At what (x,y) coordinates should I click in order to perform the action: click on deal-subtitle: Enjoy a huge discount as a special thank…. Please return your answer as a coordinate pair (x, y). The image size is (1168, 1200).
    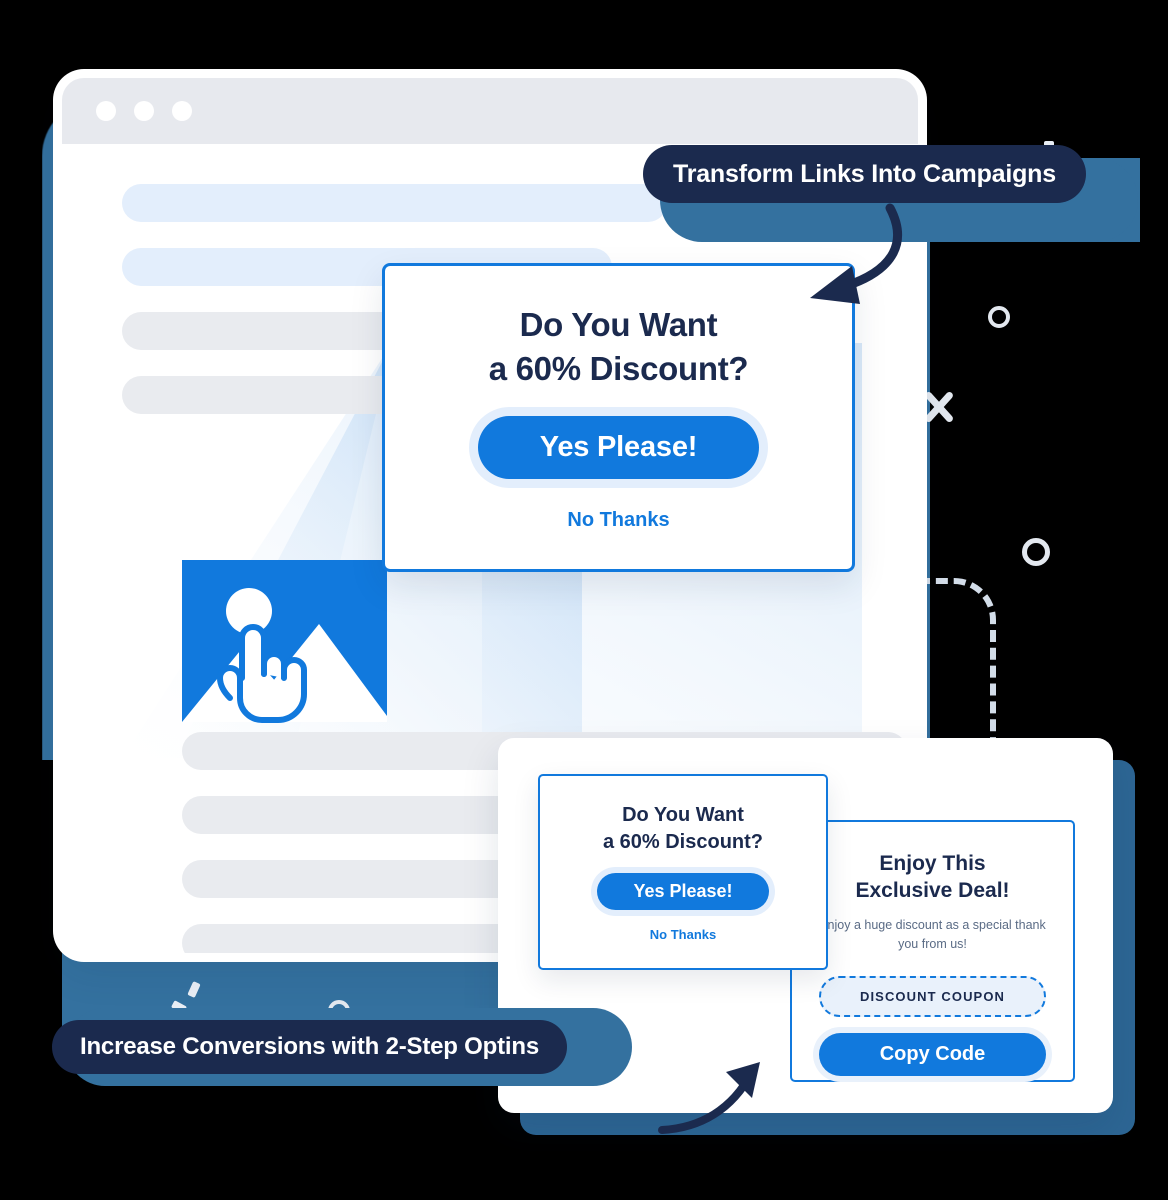
    Looking at the image, I should click on (932, 934).